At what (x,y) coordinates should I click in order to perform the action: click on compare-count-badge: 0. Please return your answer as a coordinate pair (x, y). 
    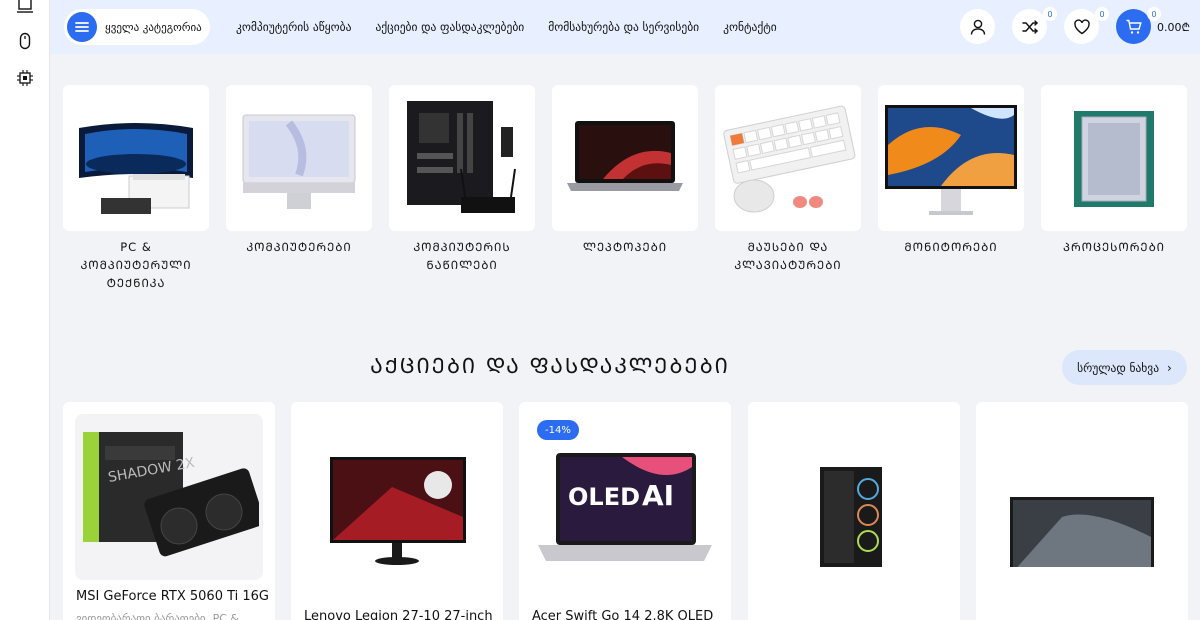
    Looking at the image, I should click on (1050, 14).